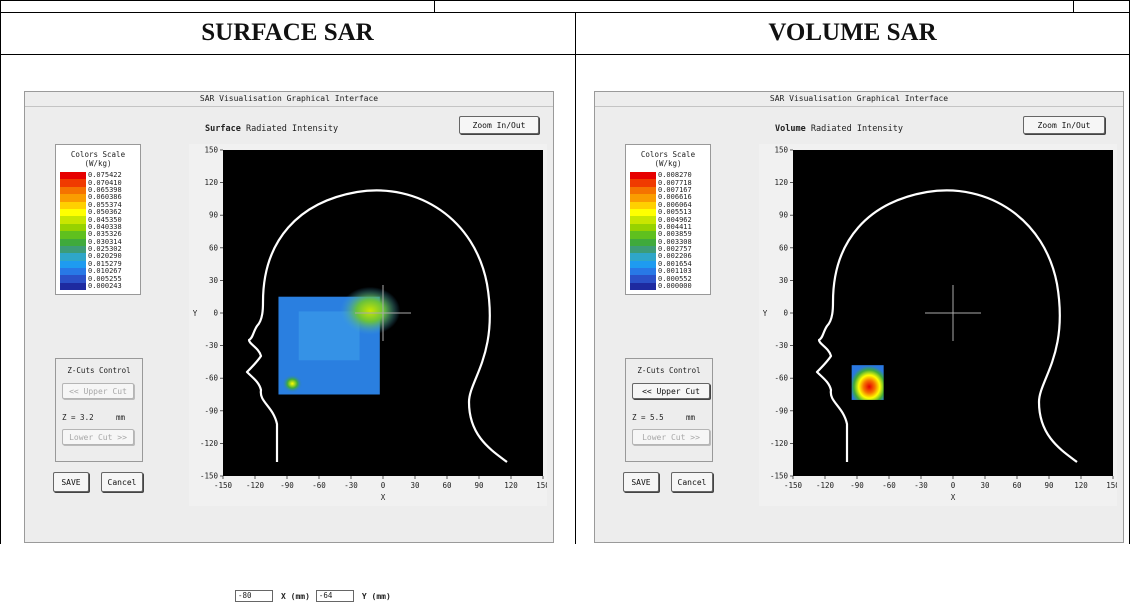 This screenshot has height=602, width=1130. Describe the element at coordinates (479, 485) in the screenshot. I see `x-tick-label: 90` at that location.